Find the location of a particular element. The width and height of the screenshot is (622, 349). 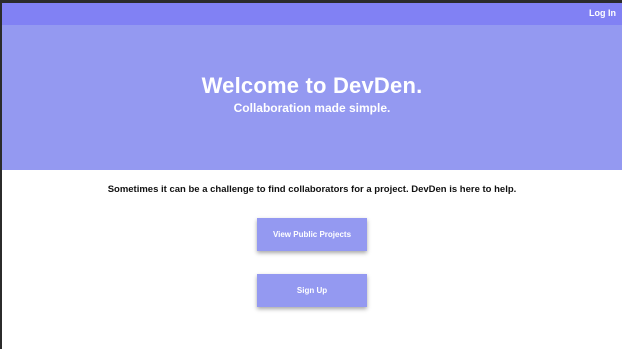

hero-title: Welcome to DevDen. is located at coordinates (312, 85).